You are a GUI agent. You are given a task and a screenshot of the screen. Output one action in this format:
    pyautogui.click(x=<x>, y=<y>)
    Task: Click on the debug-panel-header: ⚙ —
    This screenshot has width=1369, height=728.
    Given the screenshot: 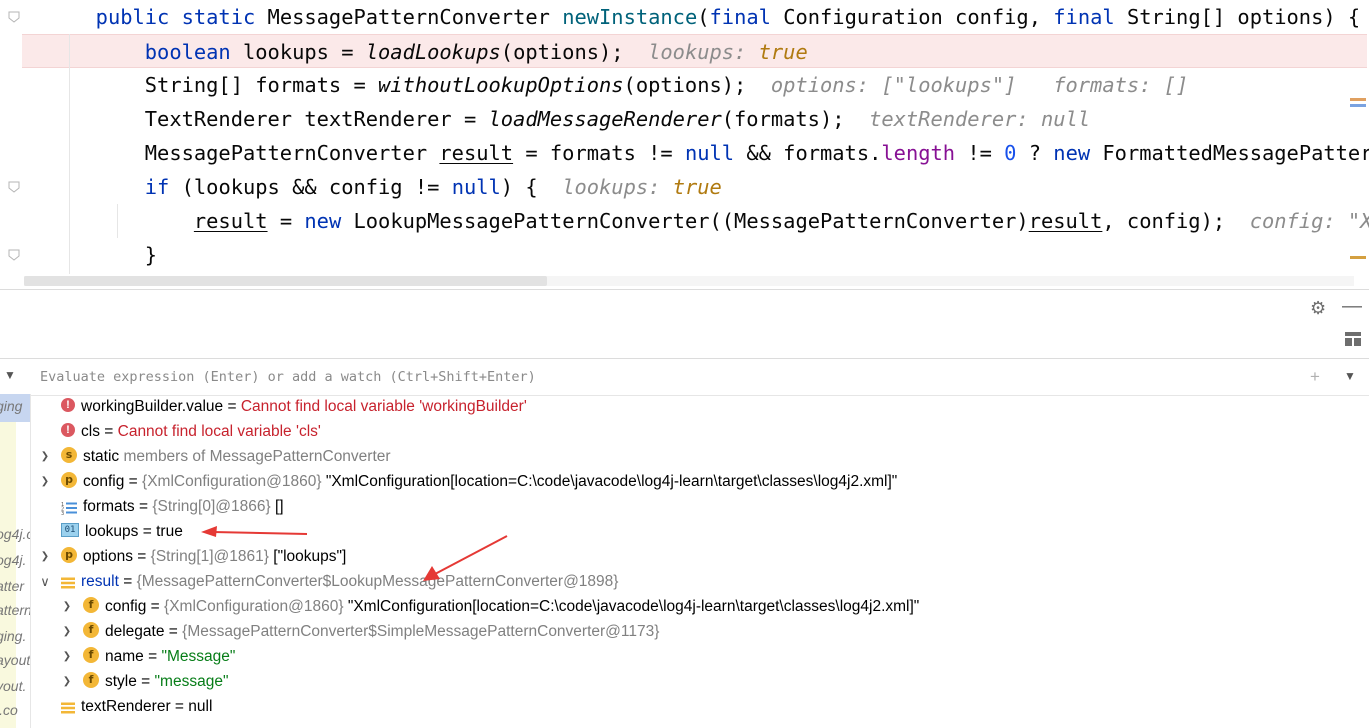 What is the action you would take?
    pyautogui.click(x=684, y=324)
    